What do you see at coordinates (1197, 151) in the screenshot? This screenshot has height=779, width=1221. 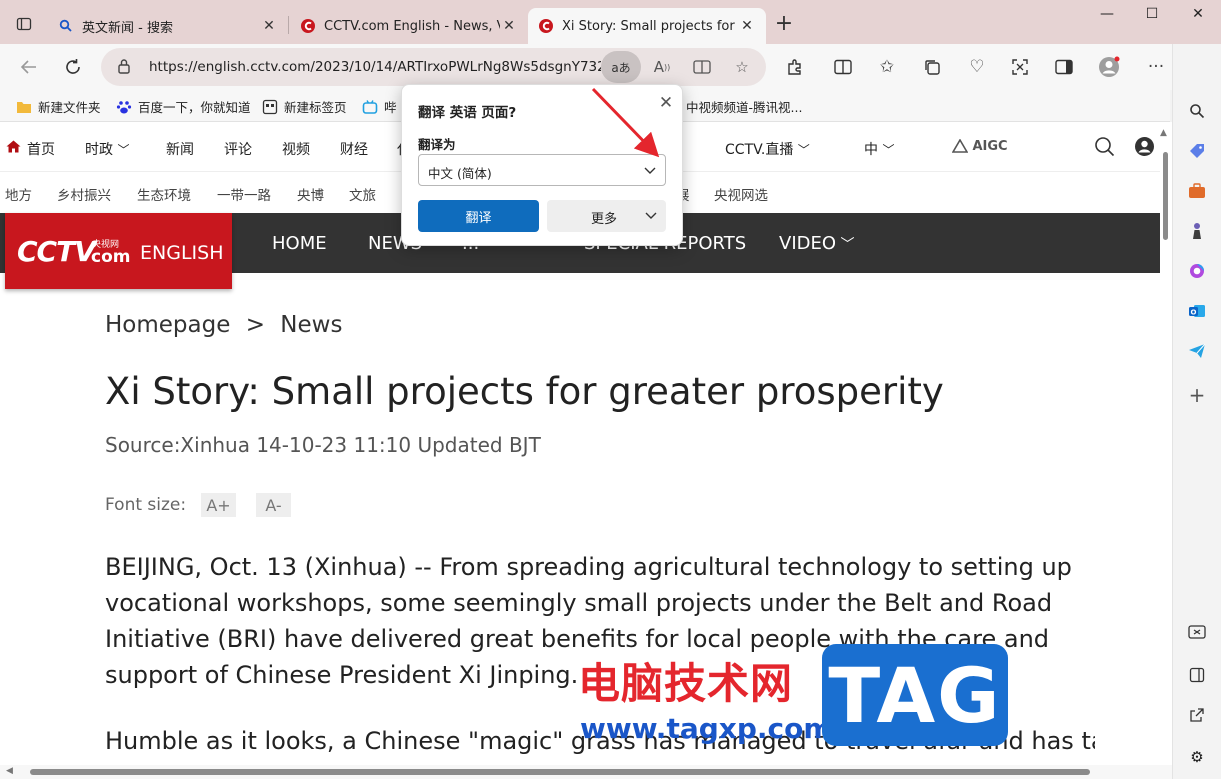 I see `shopping-tag-icon` at bounding box center [1197, 151].